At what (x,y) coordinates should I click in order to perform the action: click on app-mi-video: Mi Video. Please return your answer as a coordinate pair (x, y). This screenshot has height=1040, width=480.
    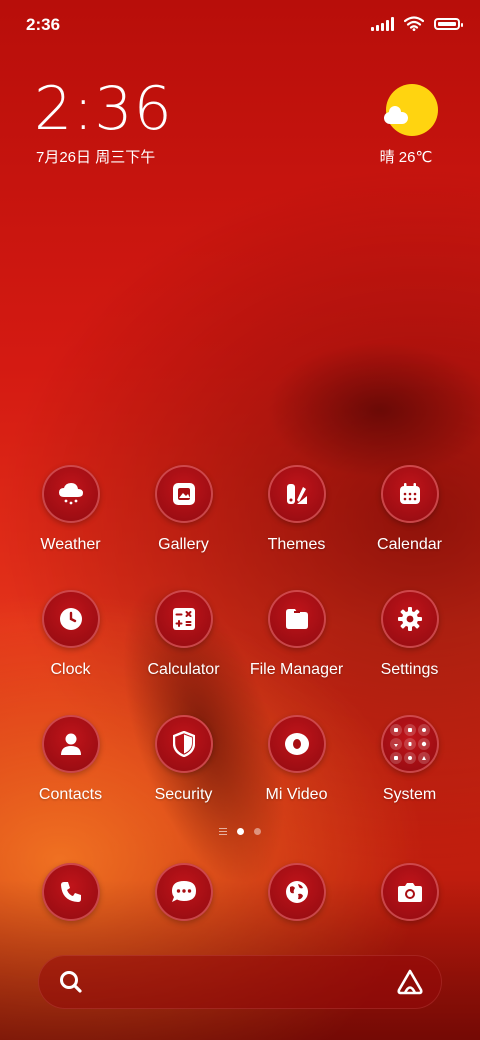
    Looking at the image, I should click on (296, 759).